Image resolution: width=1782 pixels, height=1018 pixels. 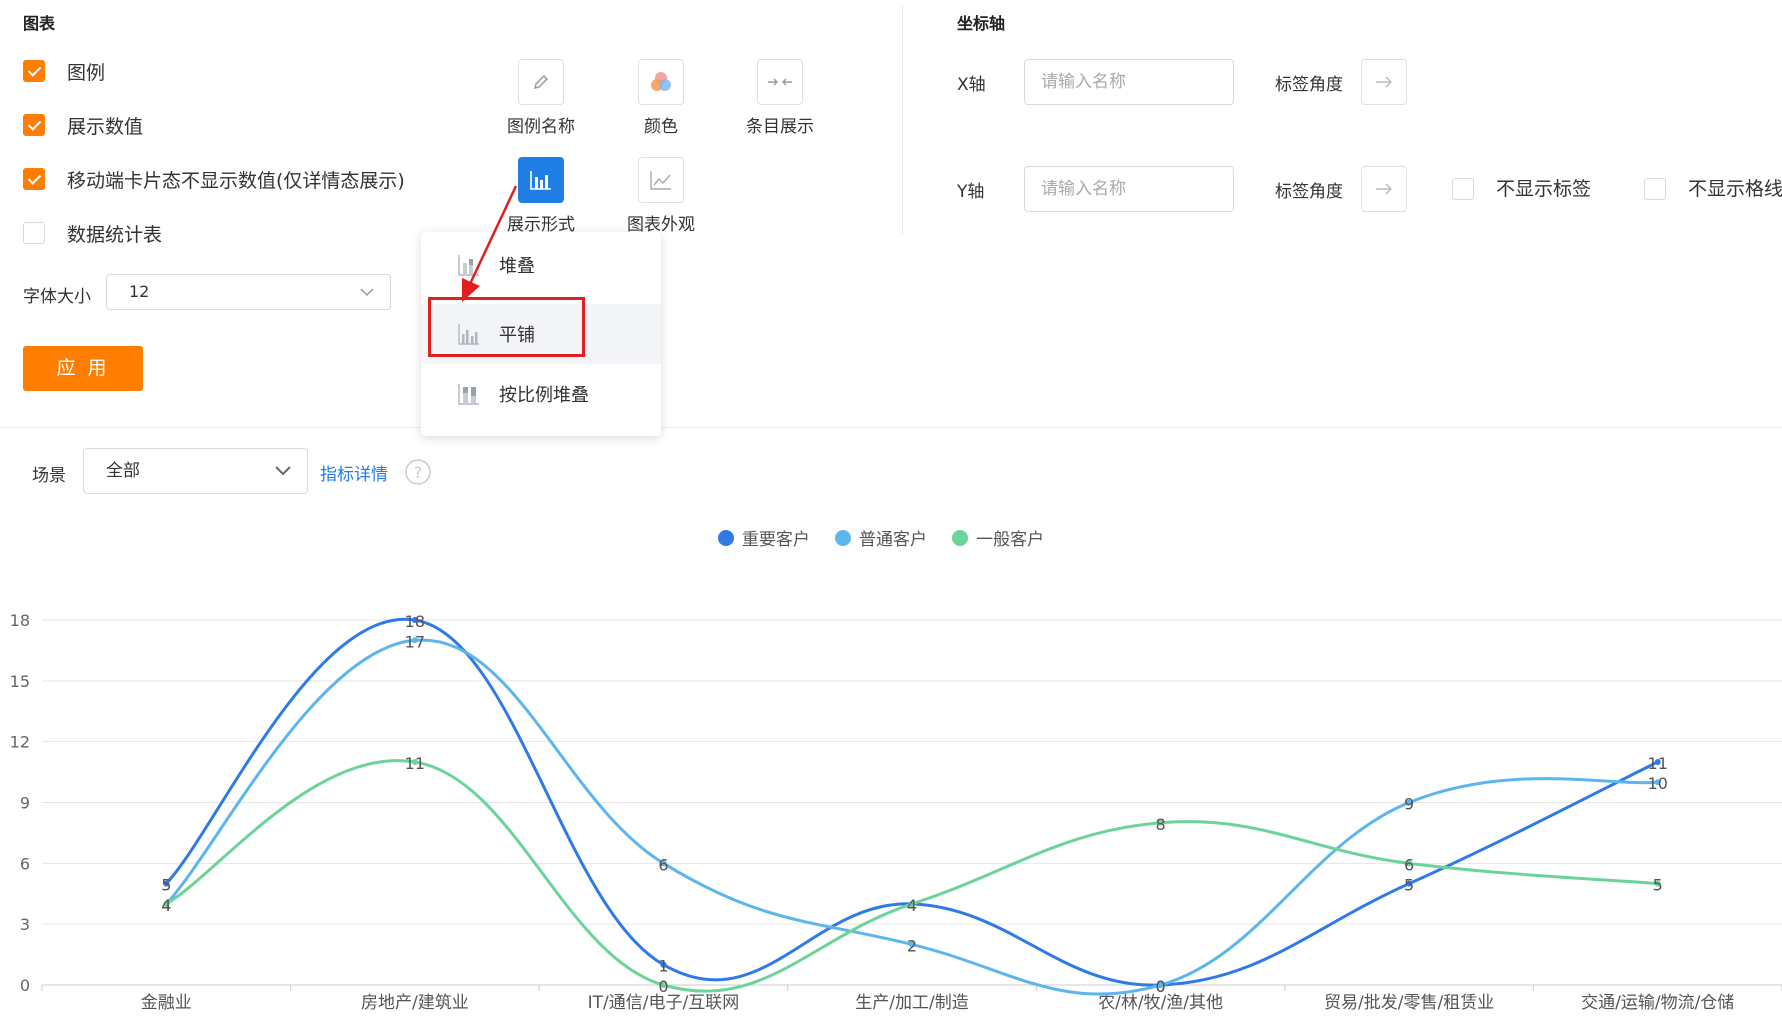 I want to click on help-icon: ?, so click(x=418, y=472).